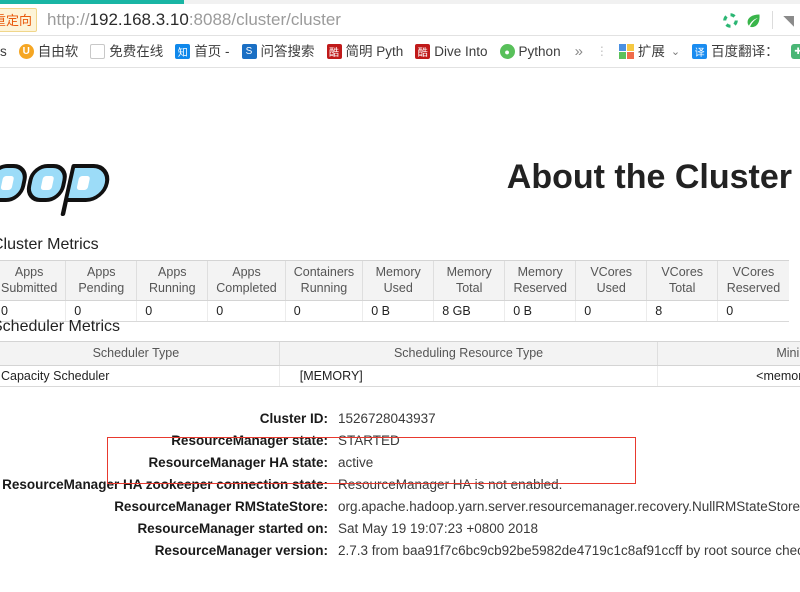 This screenshot has width=800, height=592. Describe the element at coordinates (287, 51) in the screenshot. I see `bookmark-label: 问答搜索` at that location.